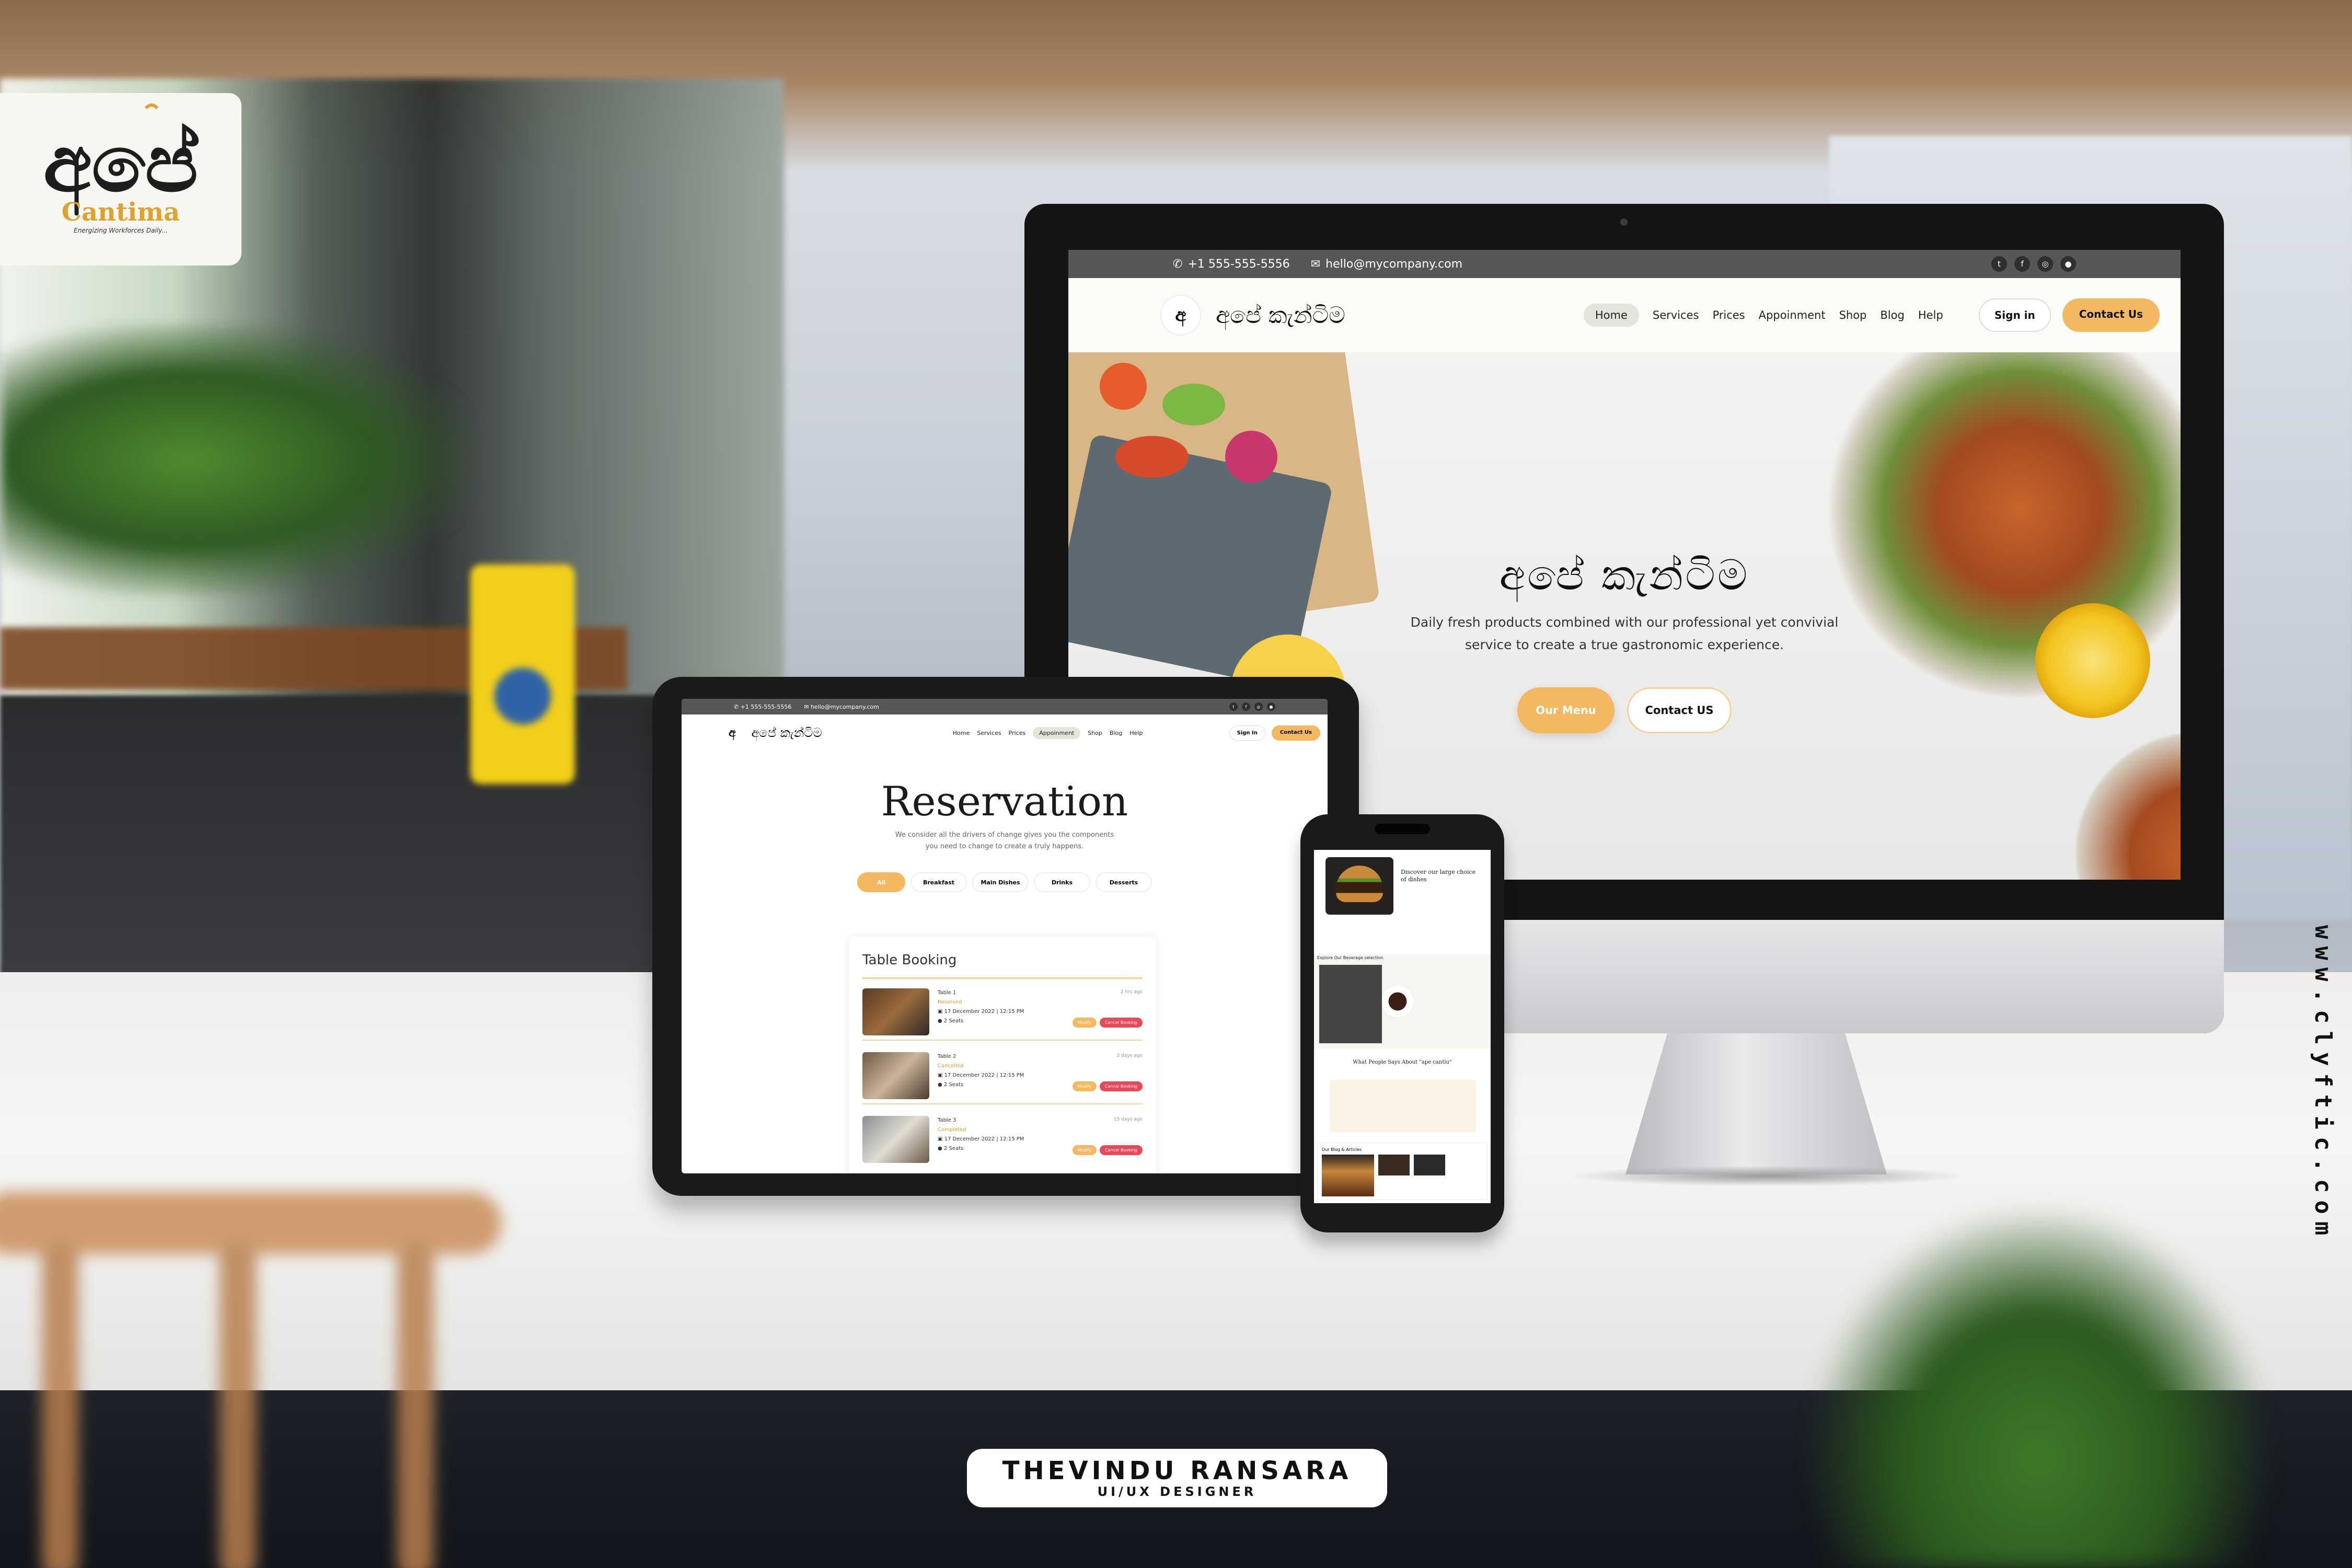 Image resolution: width=2352 pixels, height=1568 pixels. I want to click on booking-time-ago: 15 days ago, so click(1128, 1119).